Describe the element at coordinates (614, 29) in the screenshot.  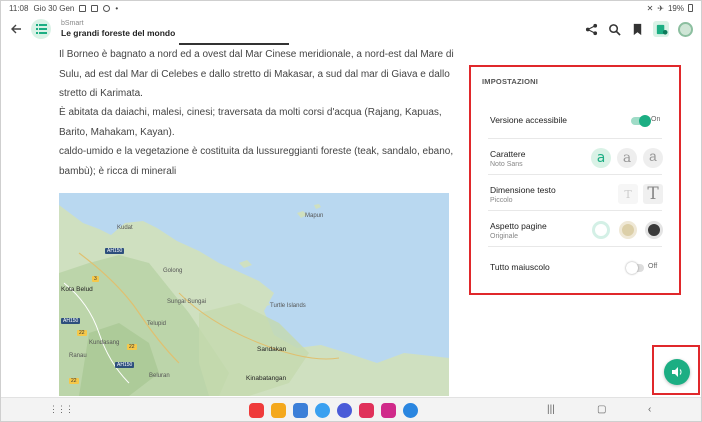
I see `search-icon` at that location.